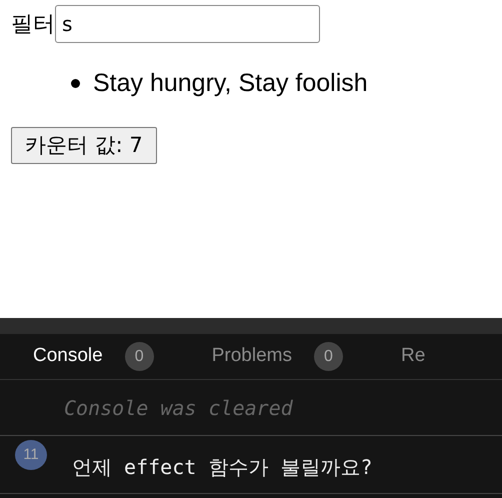  I want to click on counter-button: 카운터 값: 7, so click(84, 145).